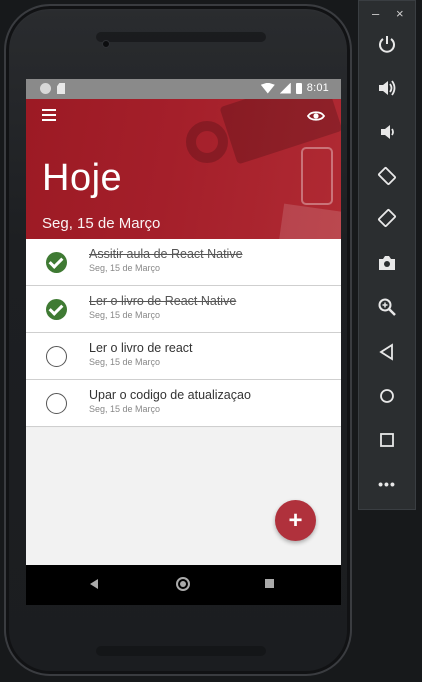 This screenshot has height=682, width=422. I want to click on back-triangle-icon, so click(387, 352).